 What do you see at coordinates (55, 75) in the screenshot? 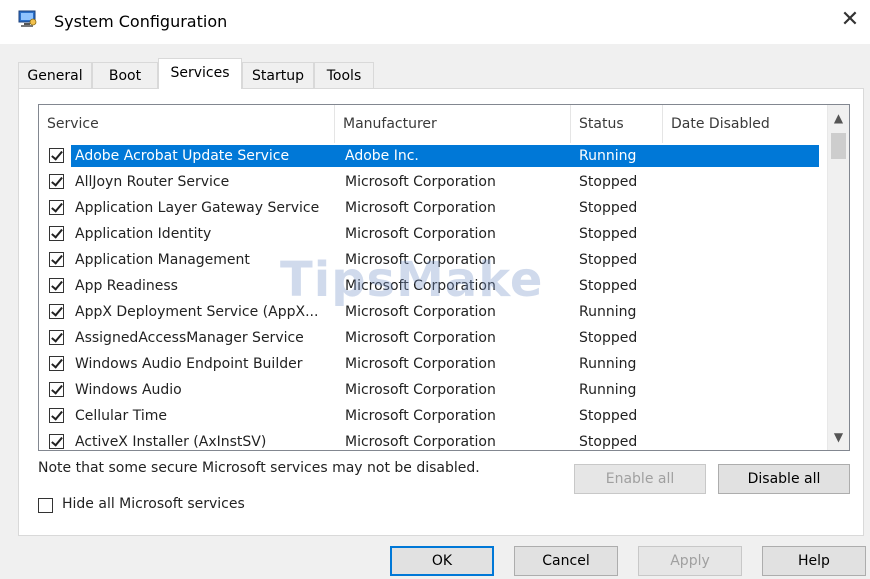
I see `tab-general: General` at bounding box center [55, 75].